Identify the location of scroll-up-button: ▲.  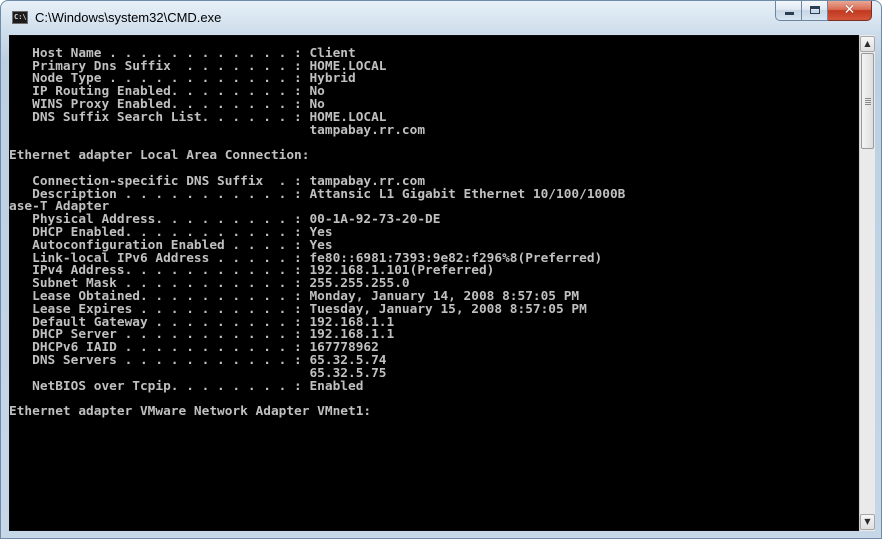
(867, 44).